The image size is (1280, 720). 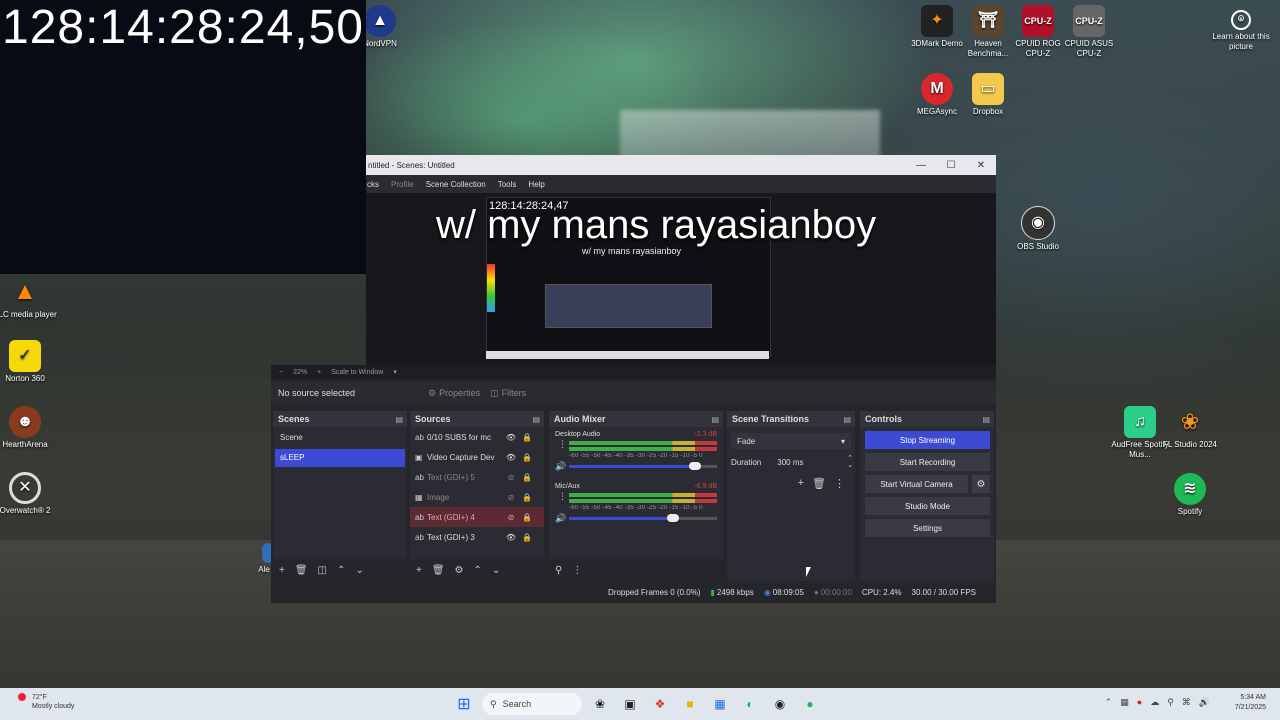 I want to click on source-item: ab Text (GDI+) 5 ⊘ 🔒, so click(x=477, y=477).